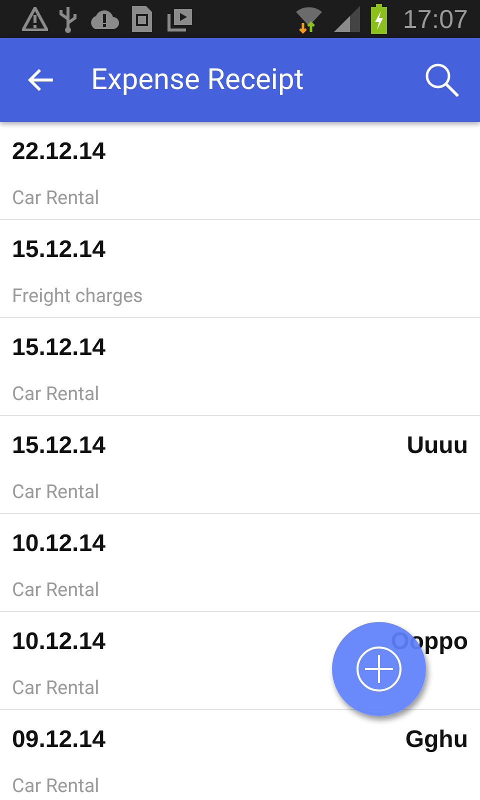 This screenshot has height=800, width=480. Describe the element at coordinates (378, 19) in the screenshot. I see `battery-charging-icon` at that location.